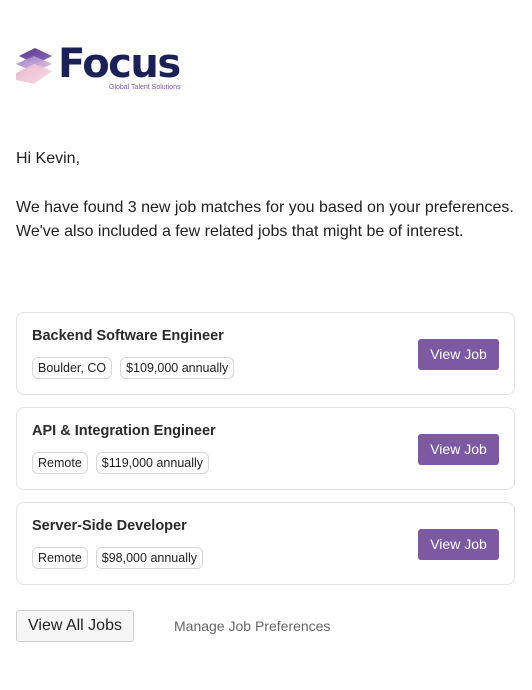 Image resolution: width=532 pixels, height=690 pixels. I want to click on job-tags: Remote $98,000 annually, so click(118, 558).